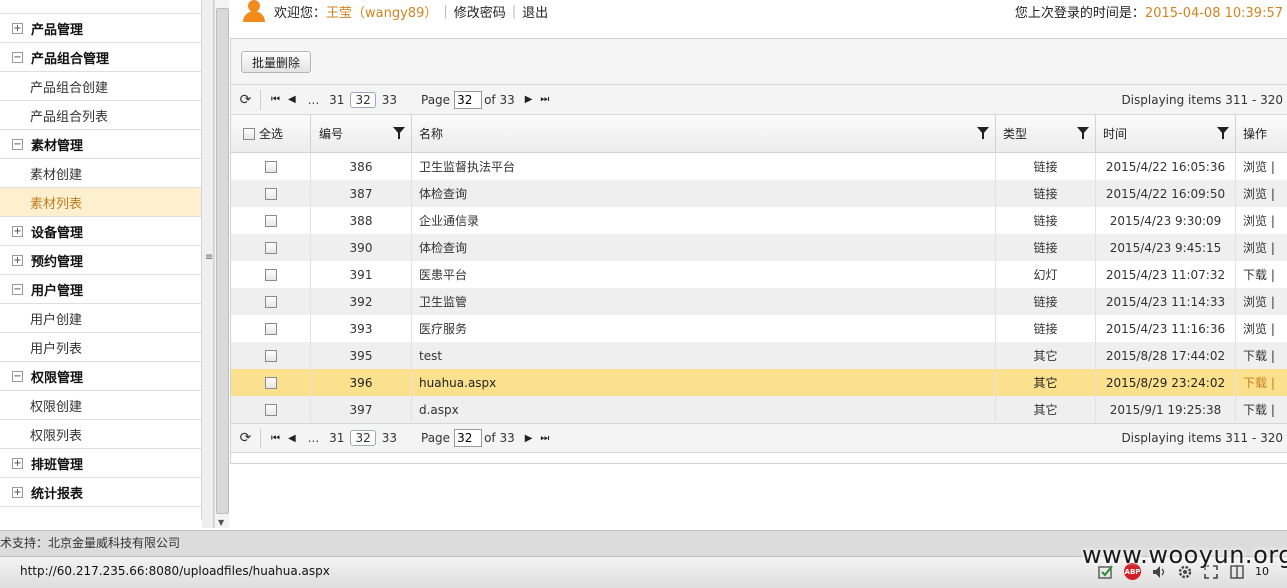 Image resolution: width=1287 pixels, height=588 pixels. What do you see at coordinates (222, 261) in the screenshot?
I see `scrollbar-thumb` at bounding box center [222, 261].